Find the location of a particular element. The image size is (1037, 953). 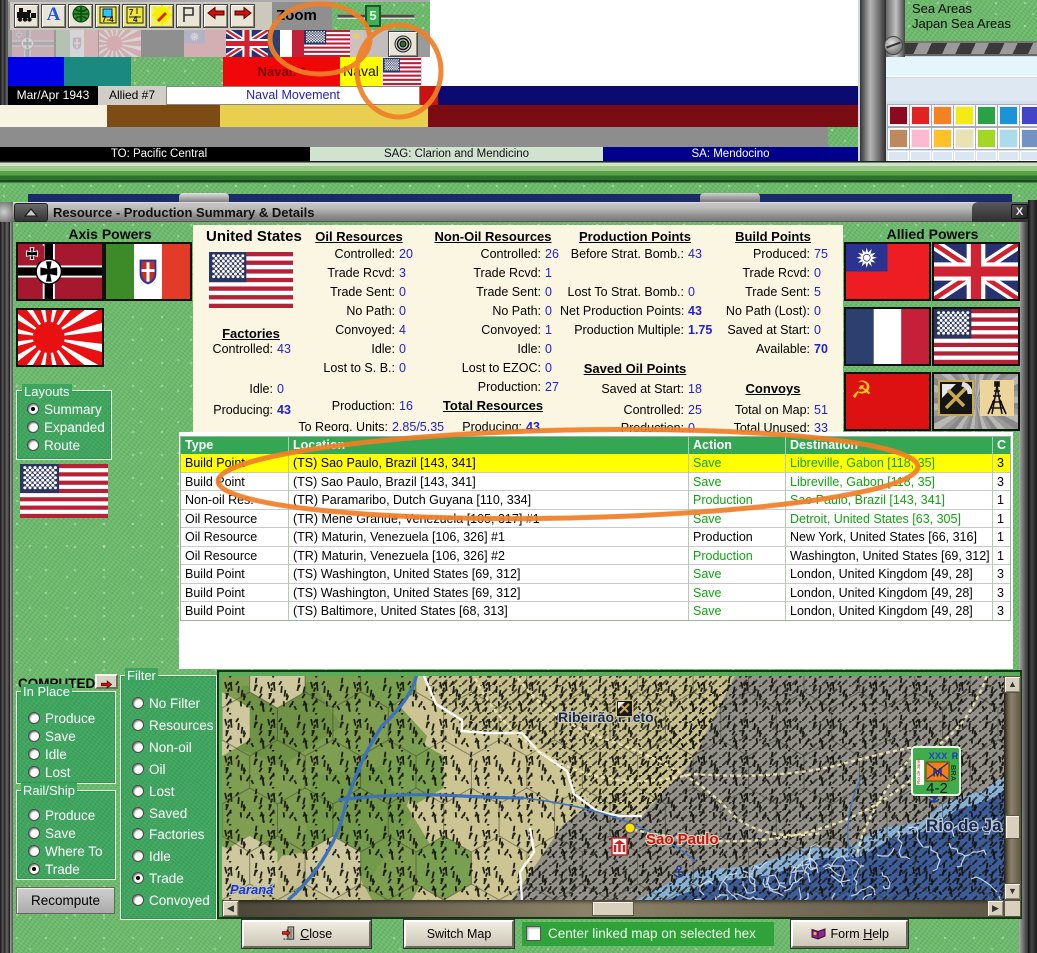

svg-text: 4-2 is located at coordinates (937, 788).